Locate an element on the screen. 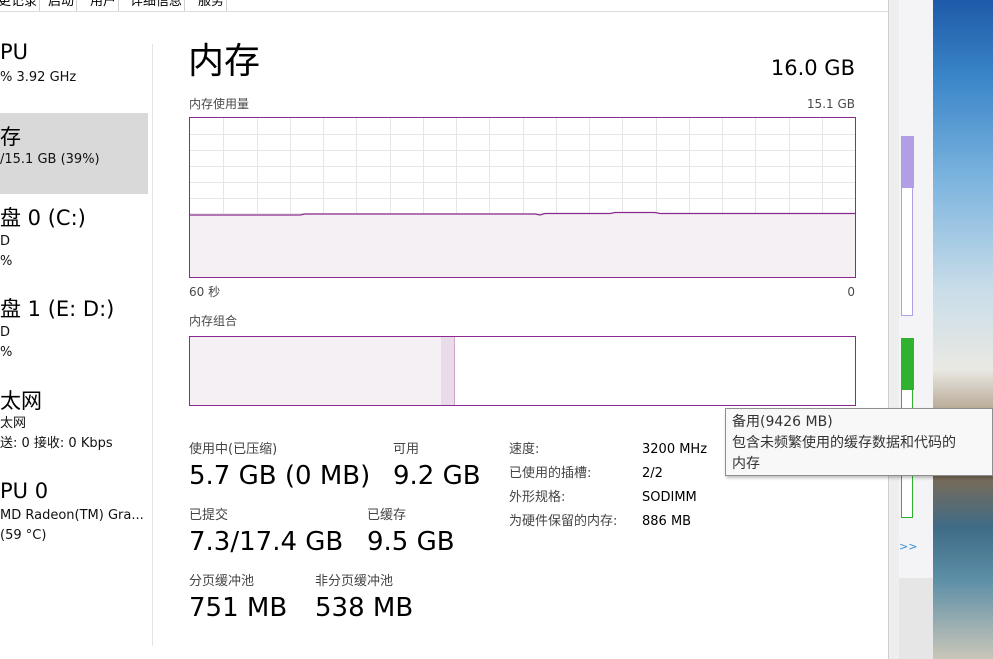 The height and width of the screenshot is (659, 993). spec-form-factor-value: SODIMM is located at coordinates (669, 497).